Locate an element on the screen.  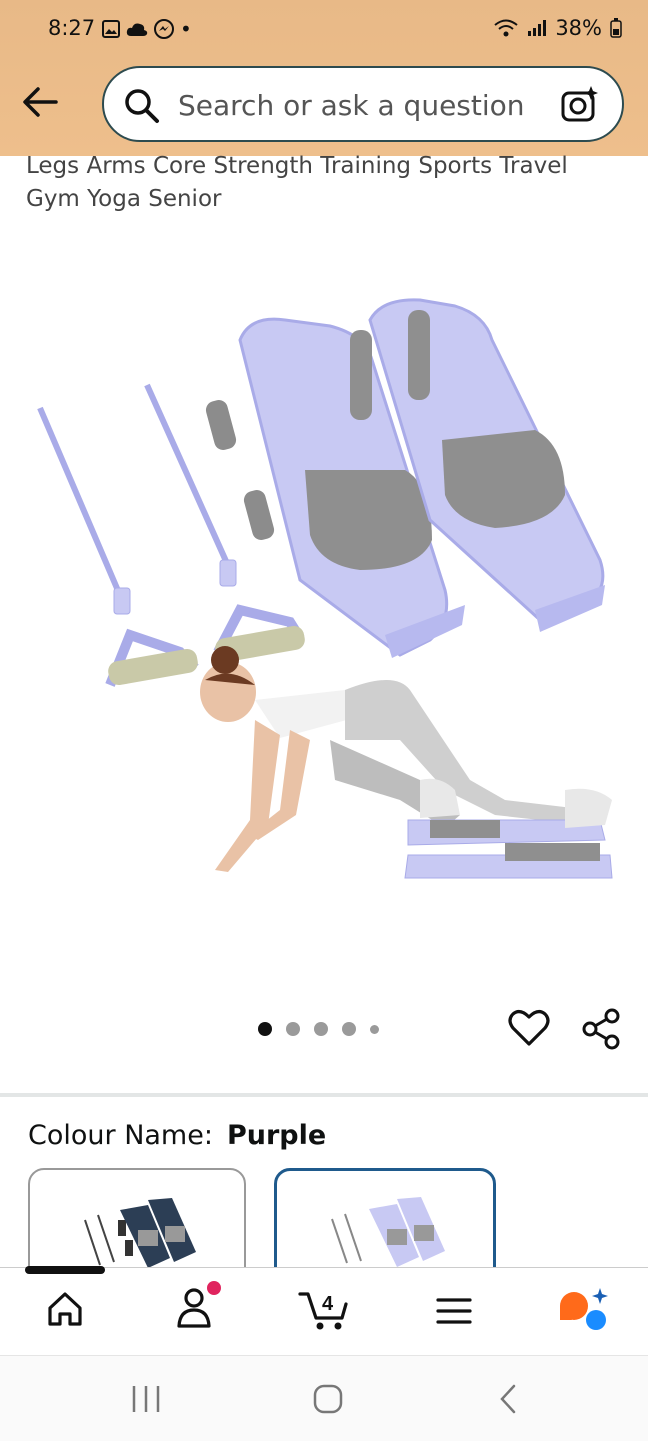
share-icon is located at coordinates (601, 1029).